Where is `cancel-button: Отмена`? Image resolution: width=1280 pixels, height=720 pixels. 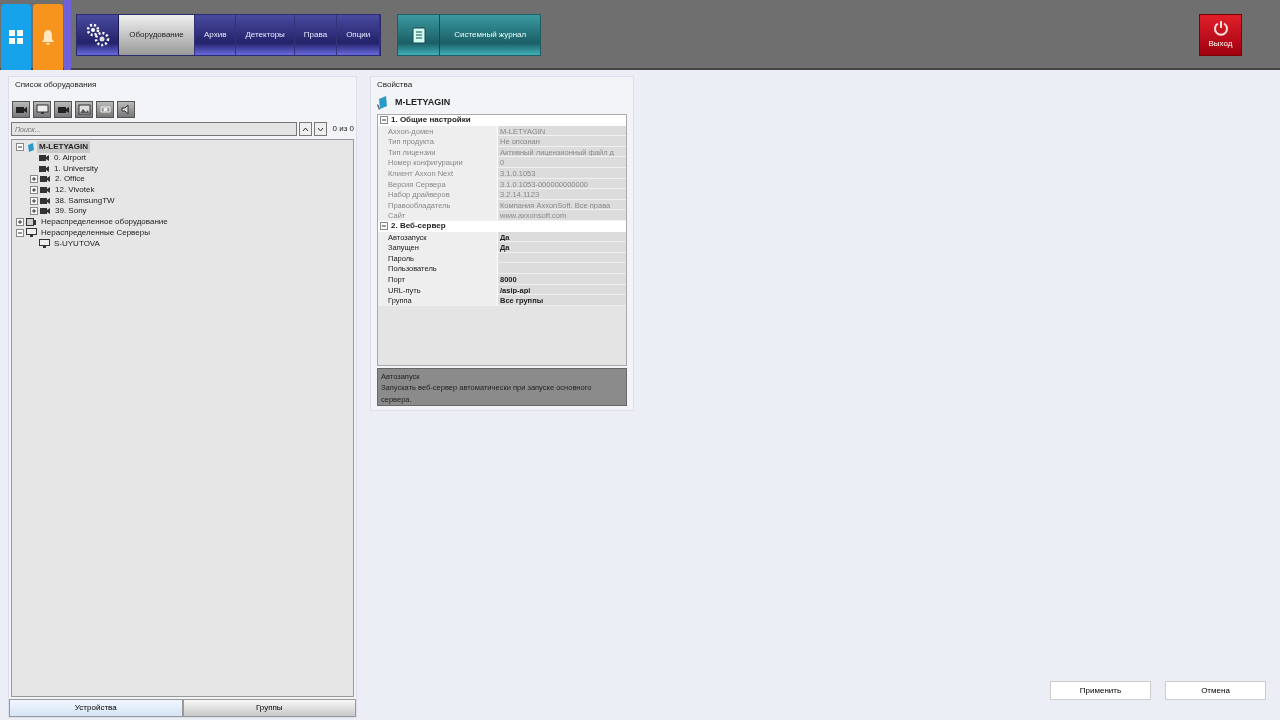
cancel-button: Отмена is located at coordinates (1215, 690).